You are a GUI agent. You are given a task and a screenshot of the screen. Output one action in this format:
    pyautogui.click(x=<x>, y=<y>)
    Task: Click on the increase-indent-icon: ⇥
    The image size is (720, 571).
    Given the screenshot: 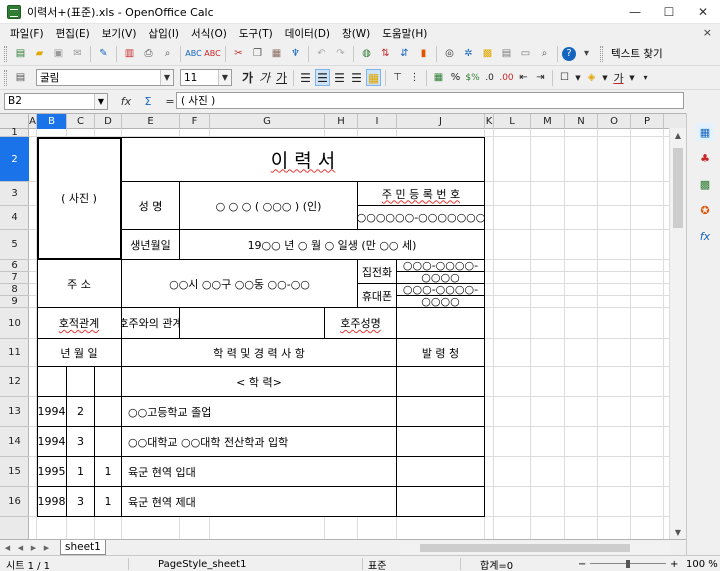 What is the action you would take?
    pyautogui.click(x=540, y=77)
    